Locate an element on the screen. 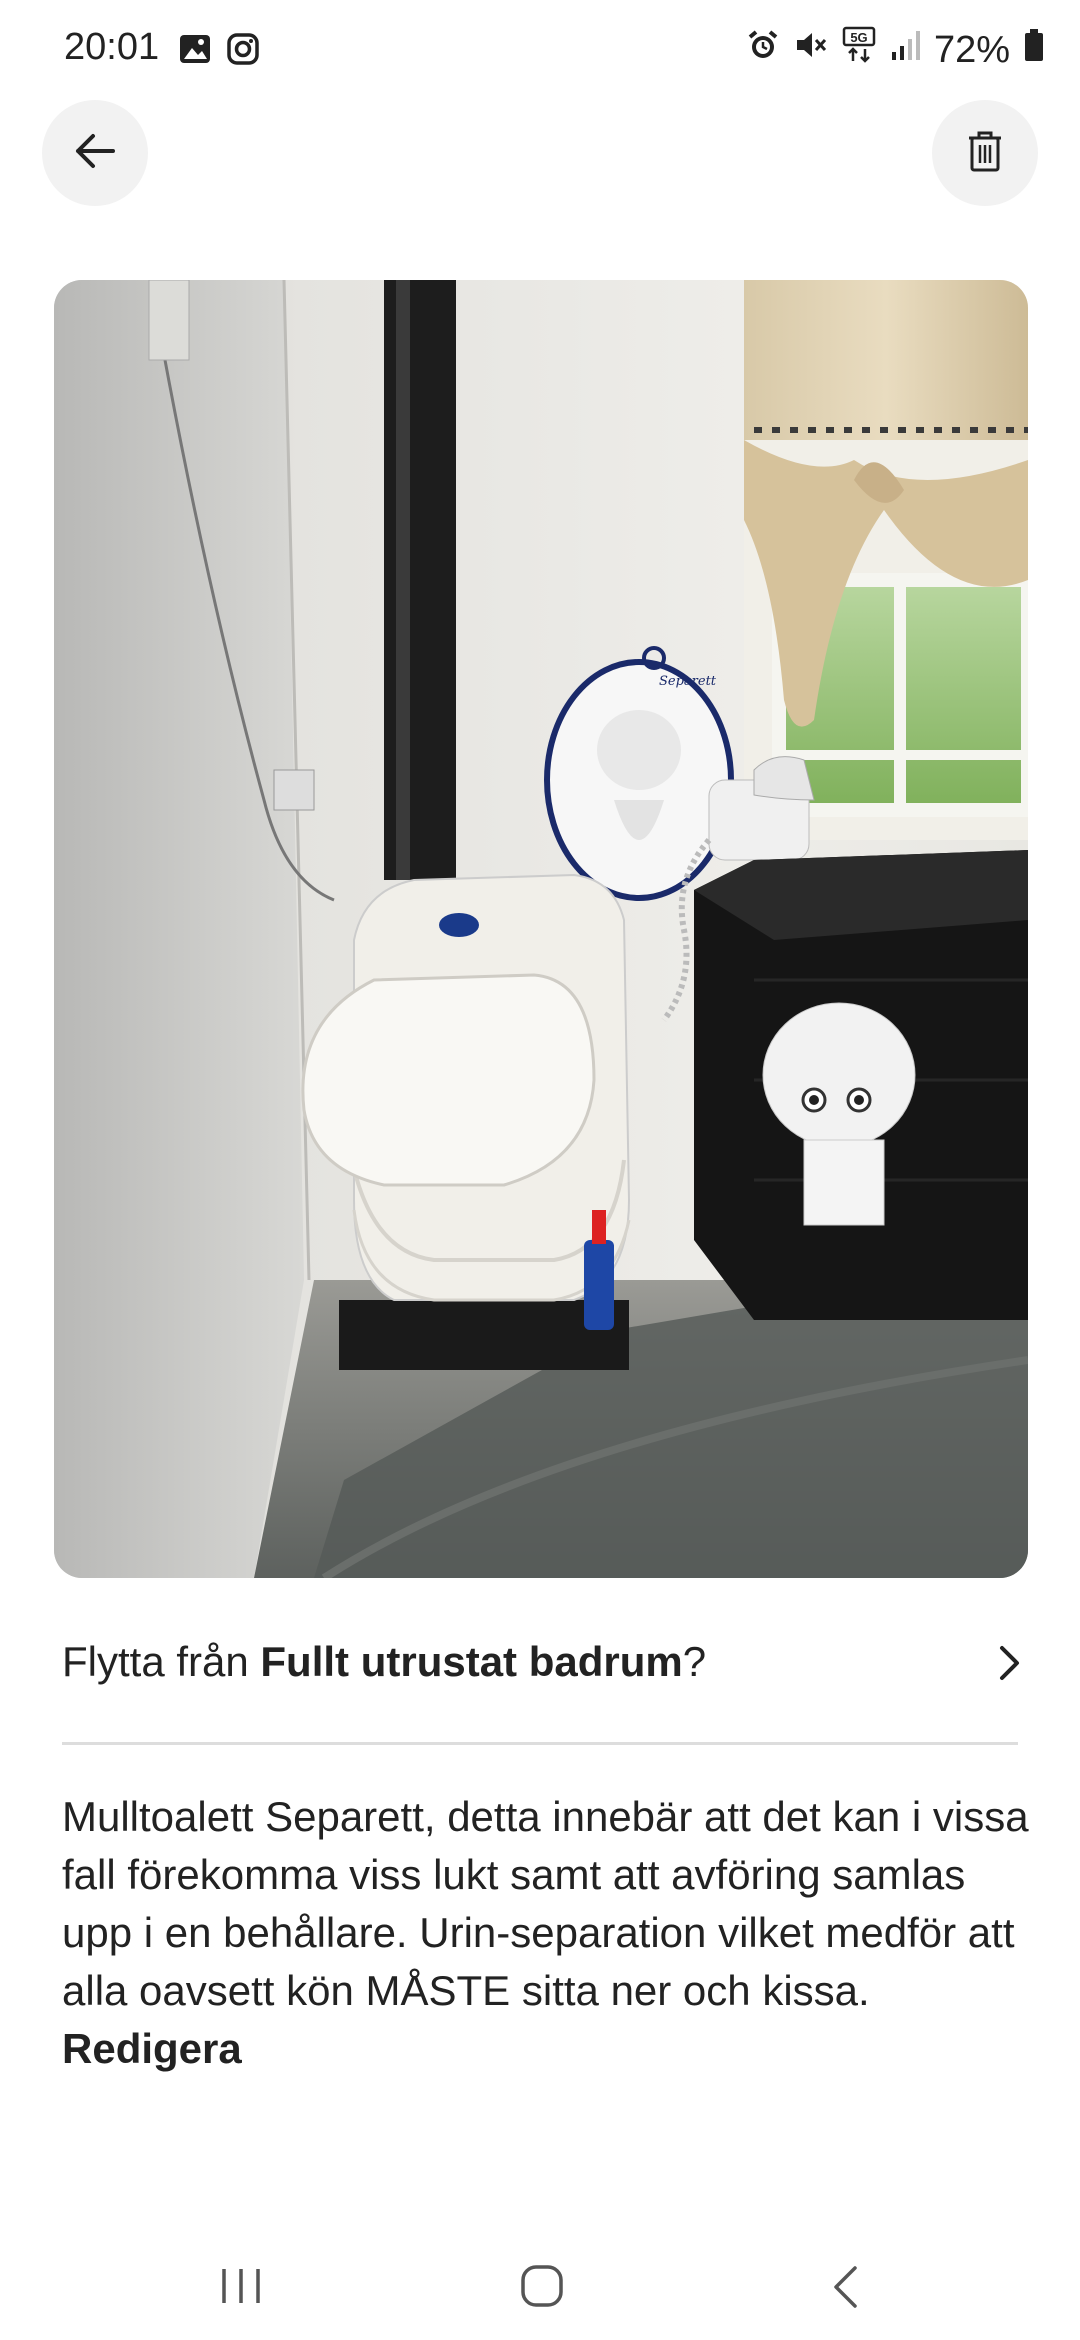 This screenshot has height=2340, width=1080. mute-icon is located at coordinates (811, 50).